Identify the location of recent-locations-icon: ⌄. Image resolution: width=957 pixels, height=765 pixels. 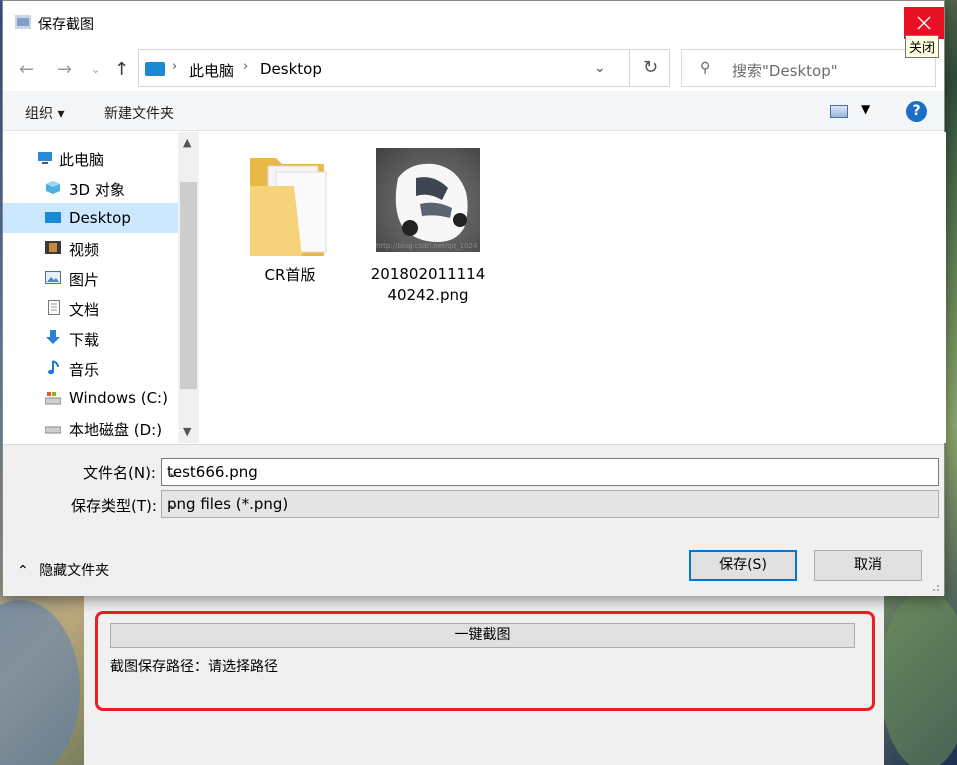
(95, 69).